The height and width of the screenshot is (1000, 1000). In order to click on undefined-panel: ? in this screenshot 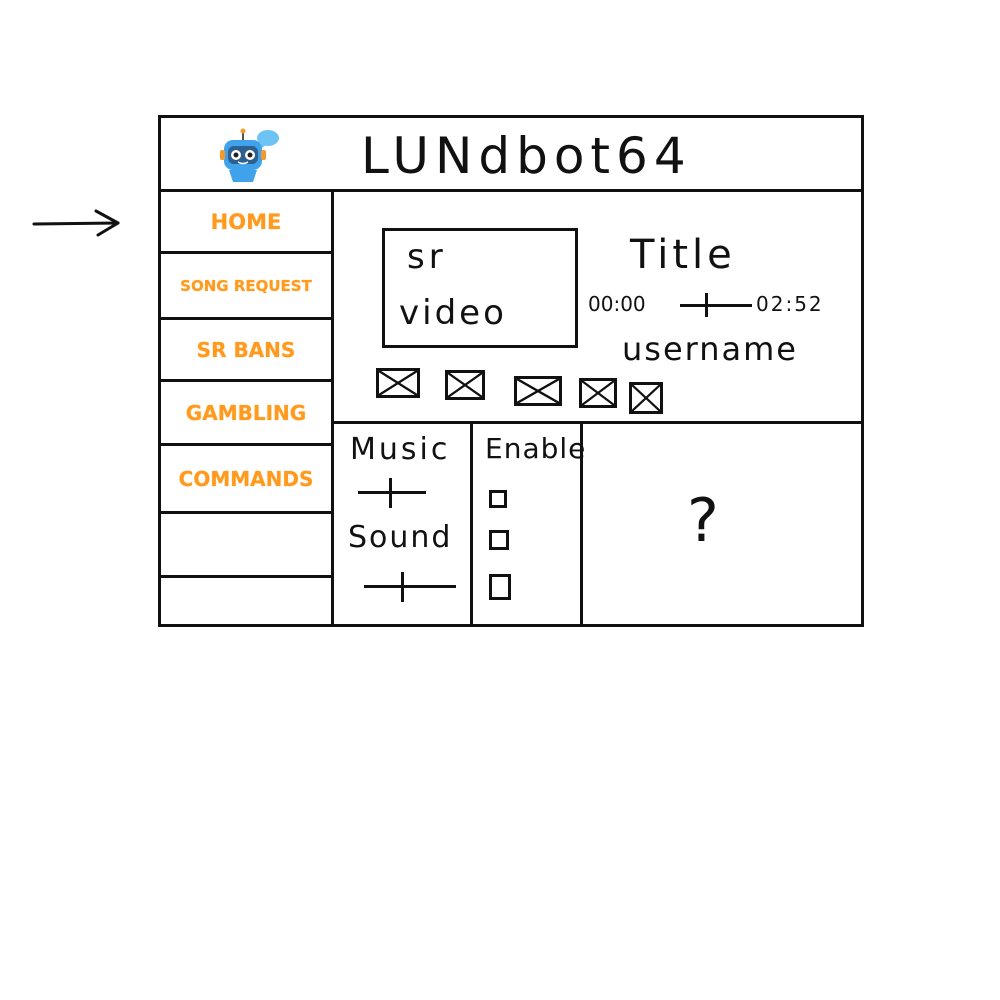, I will do `click(722, 524)`.